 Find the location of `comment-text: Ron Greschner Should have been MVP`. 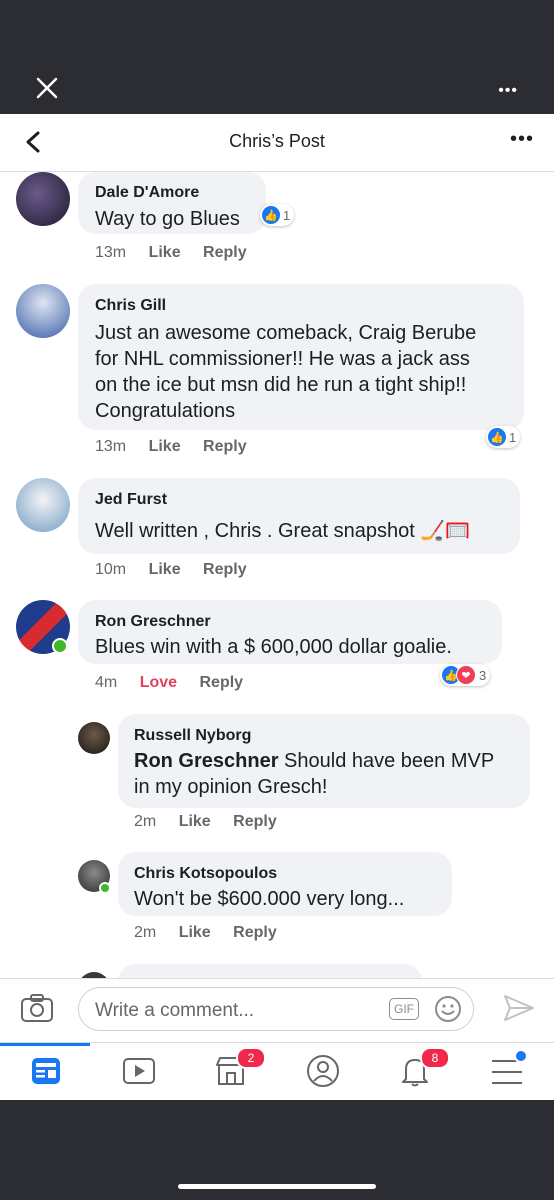

comment-text: Ron Greschner Should have been MVP is located at coordinates (314, 761).